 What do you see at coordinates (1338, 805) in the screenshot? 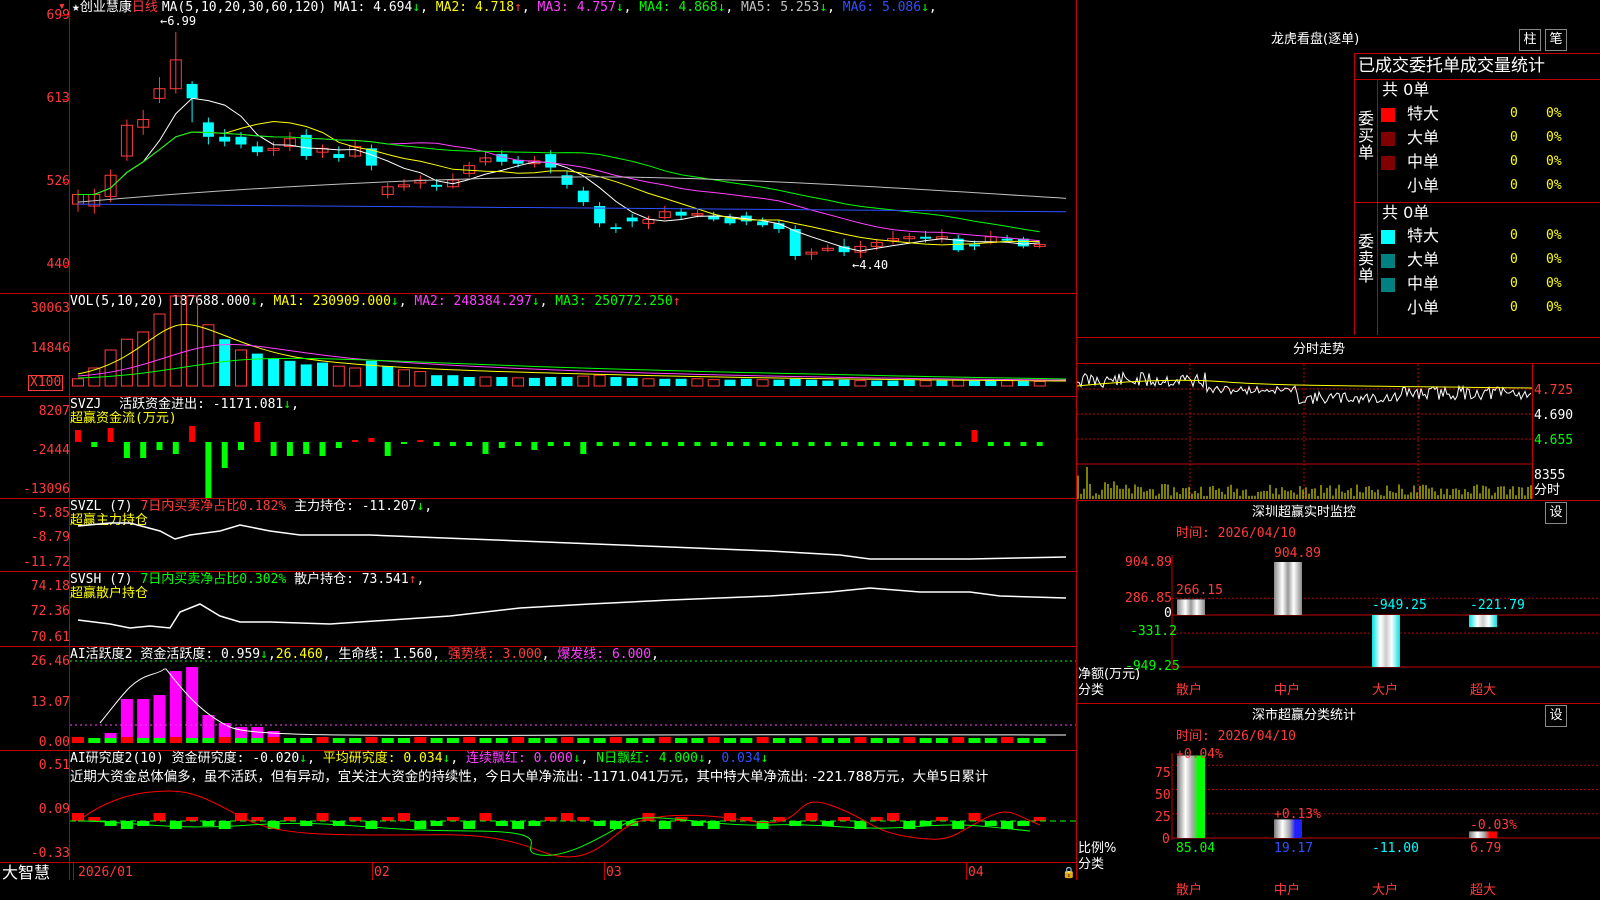
I see `classify-chart` at bounding box center [1338, 805].